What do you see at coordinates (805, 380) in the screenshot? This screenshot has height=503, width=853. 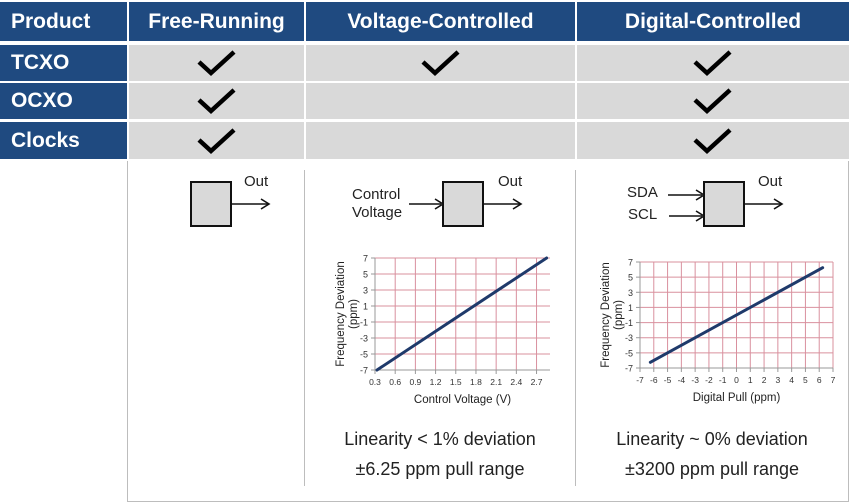 I see `x-tick-label: 5` at bounding box center [805, 380].